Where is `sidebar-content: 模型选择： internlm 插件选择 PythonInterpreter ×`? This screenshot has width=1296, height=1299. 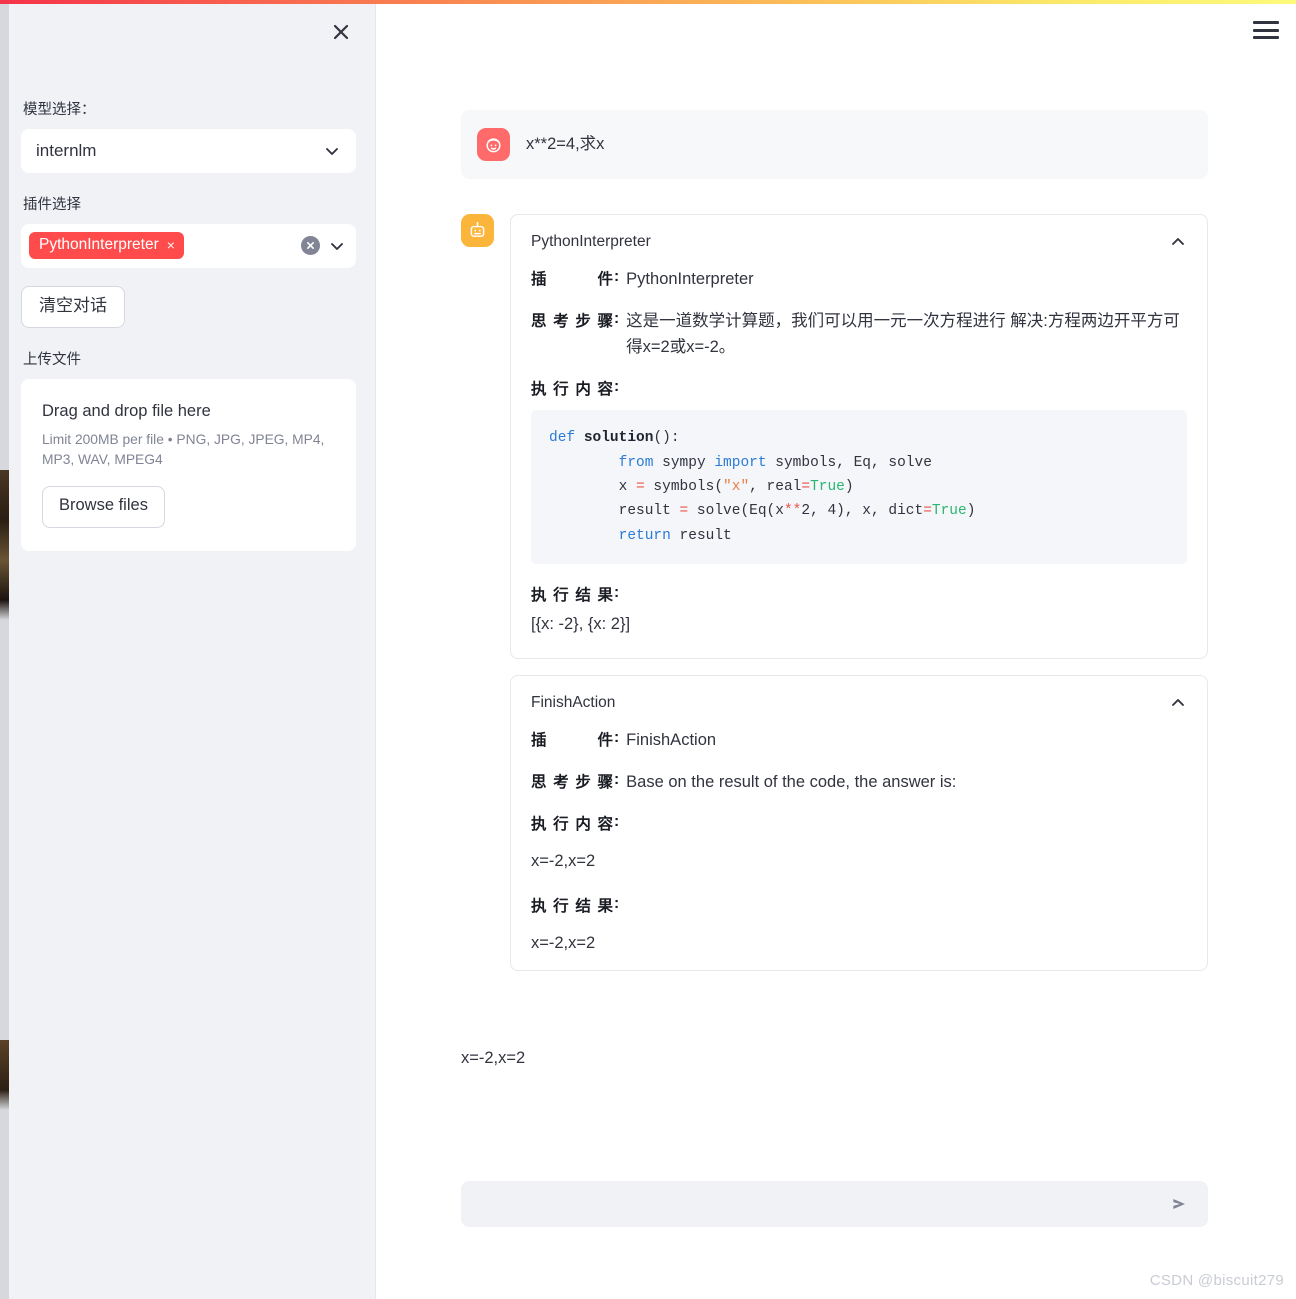
sidebar-content: 模型选择： internlm 插件选择 PythonInterpreter × is located at coordinates (192, 325).